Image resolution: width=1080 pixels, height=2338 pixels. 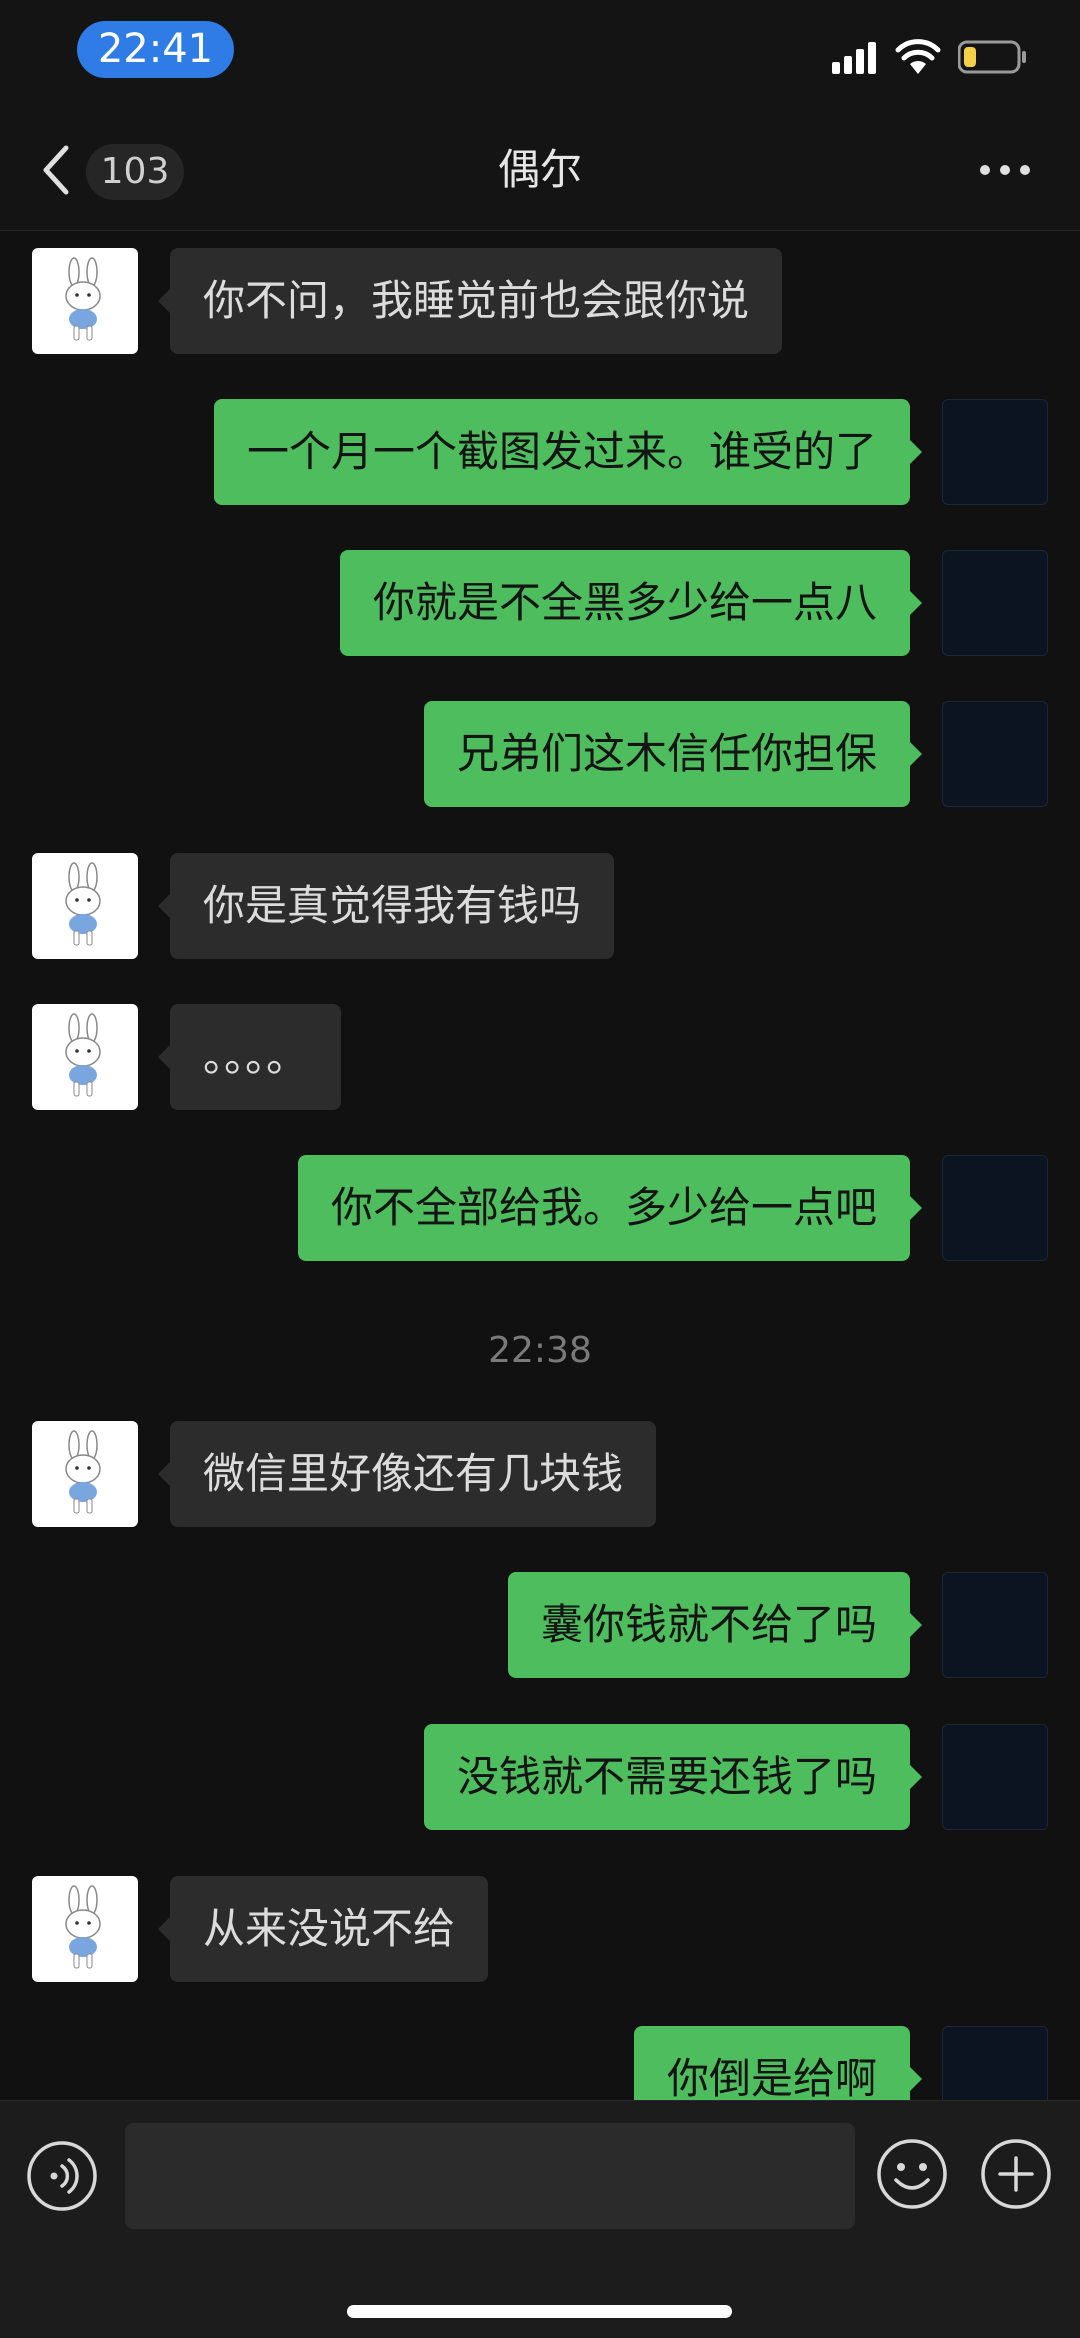 I want to click on chat-timestamp: 22:38, so click(x=540, y=1350).